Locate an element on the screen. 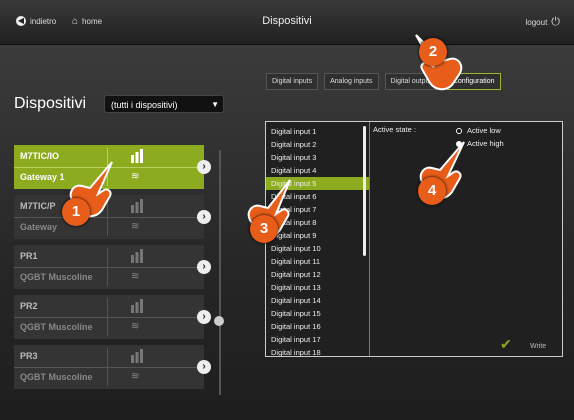 The height and width of the screenshot is (420, 574). device-row: PR3 QGBT Muscoline ≋ is located at coordinates (109, 367).